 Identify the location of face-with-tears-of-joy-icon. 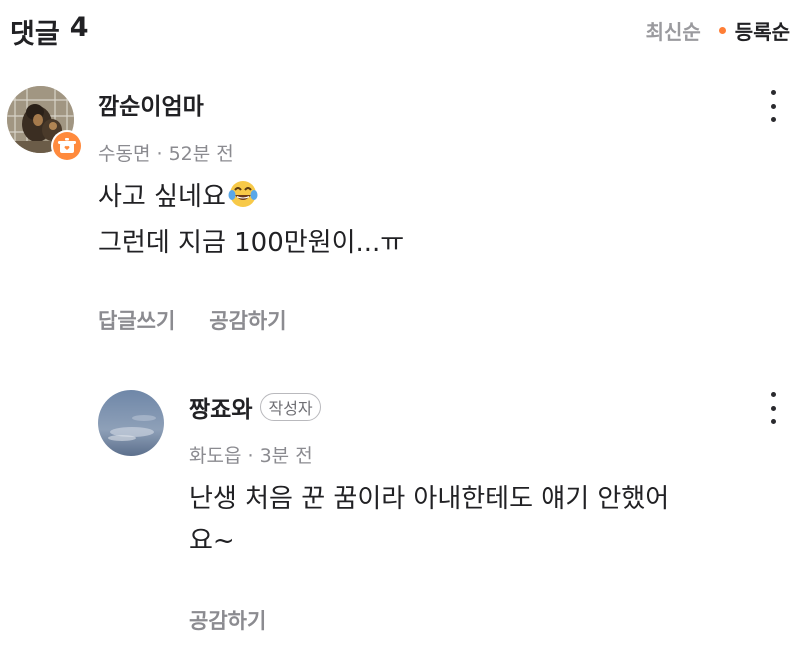
(243, 200).